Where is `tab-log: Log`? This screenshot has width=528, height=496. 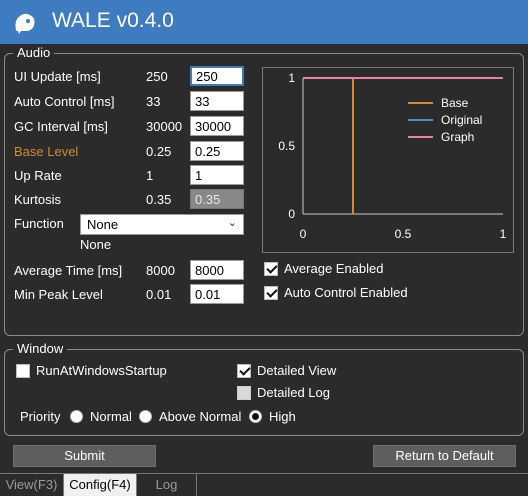
tab-log: Log is located at coordinates (167, 485).